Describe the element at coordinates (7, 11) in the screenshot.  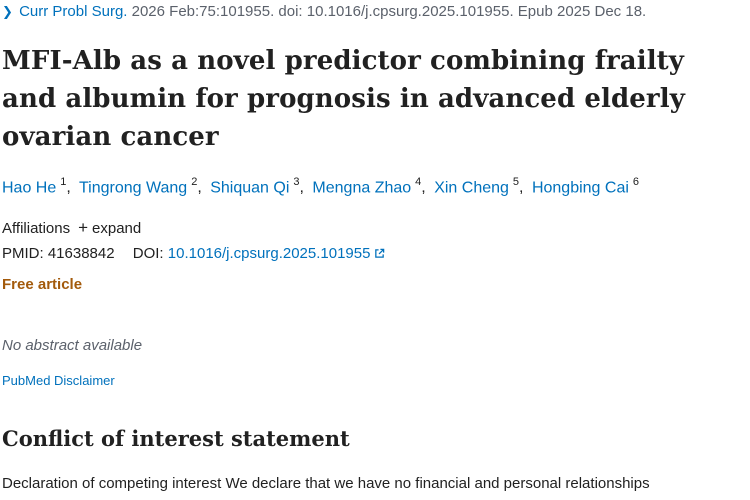
I see `chevron-right-icon: ❯` at that location.